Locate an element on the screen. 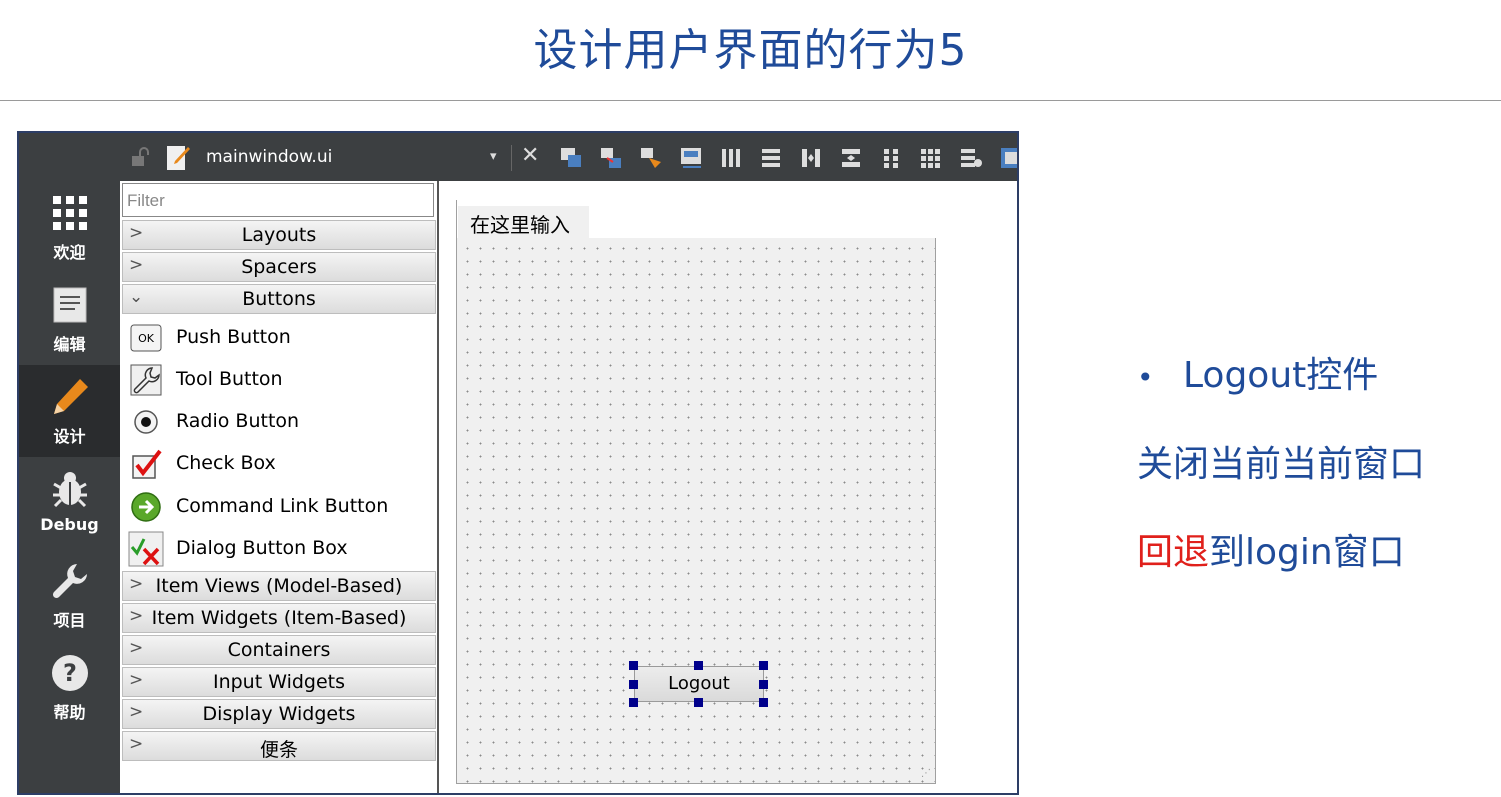 This screenshot has height=797, width=1501. widget-label: Dialog Button Box is located at coordinates (262, 548).